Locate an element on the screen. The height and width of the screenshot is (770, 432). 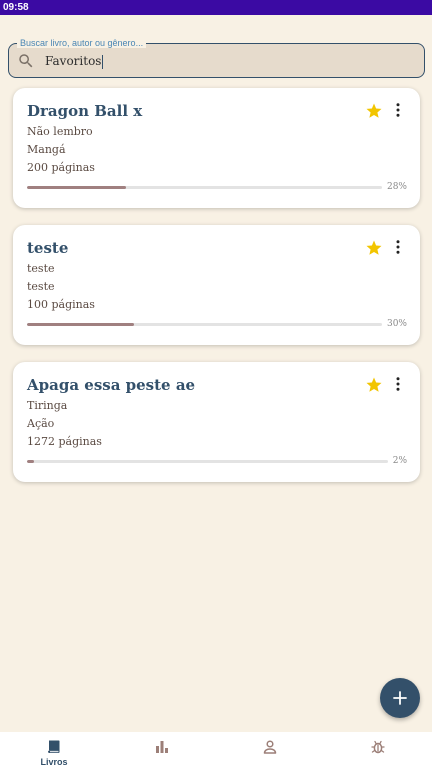
search-input-value: Favoritos is located at coordinates (73, 61).